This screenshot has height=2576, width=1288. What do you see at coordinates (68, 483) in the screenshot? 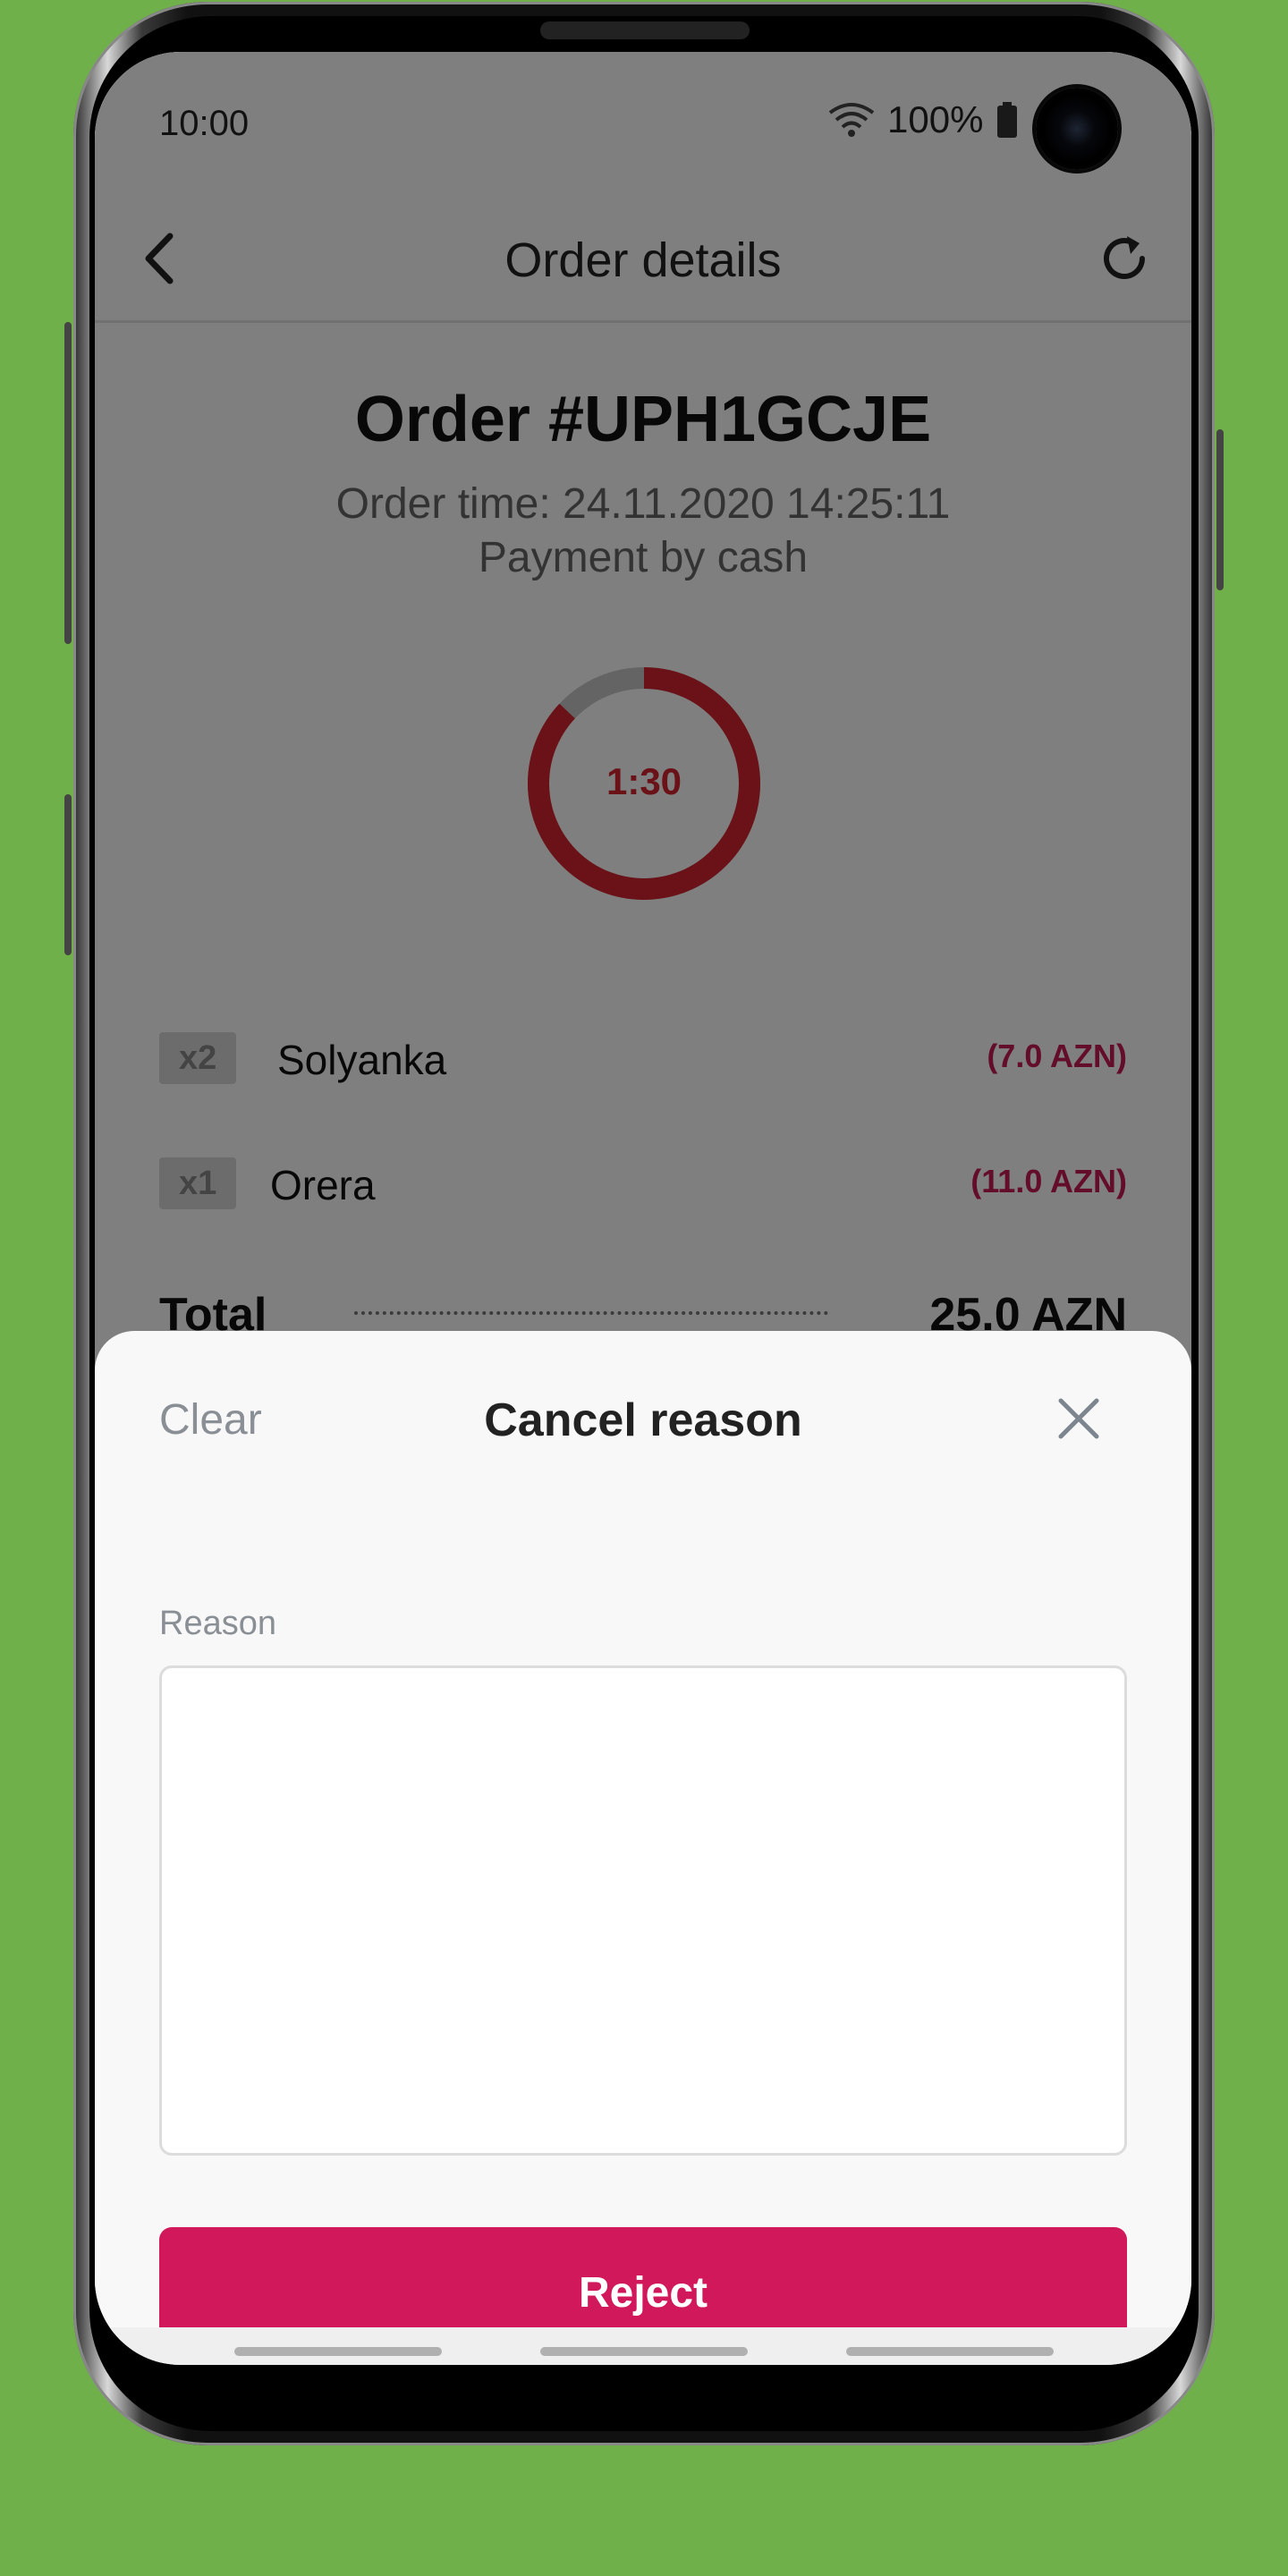
I see `volume-button` at bounding box center [68, 483].